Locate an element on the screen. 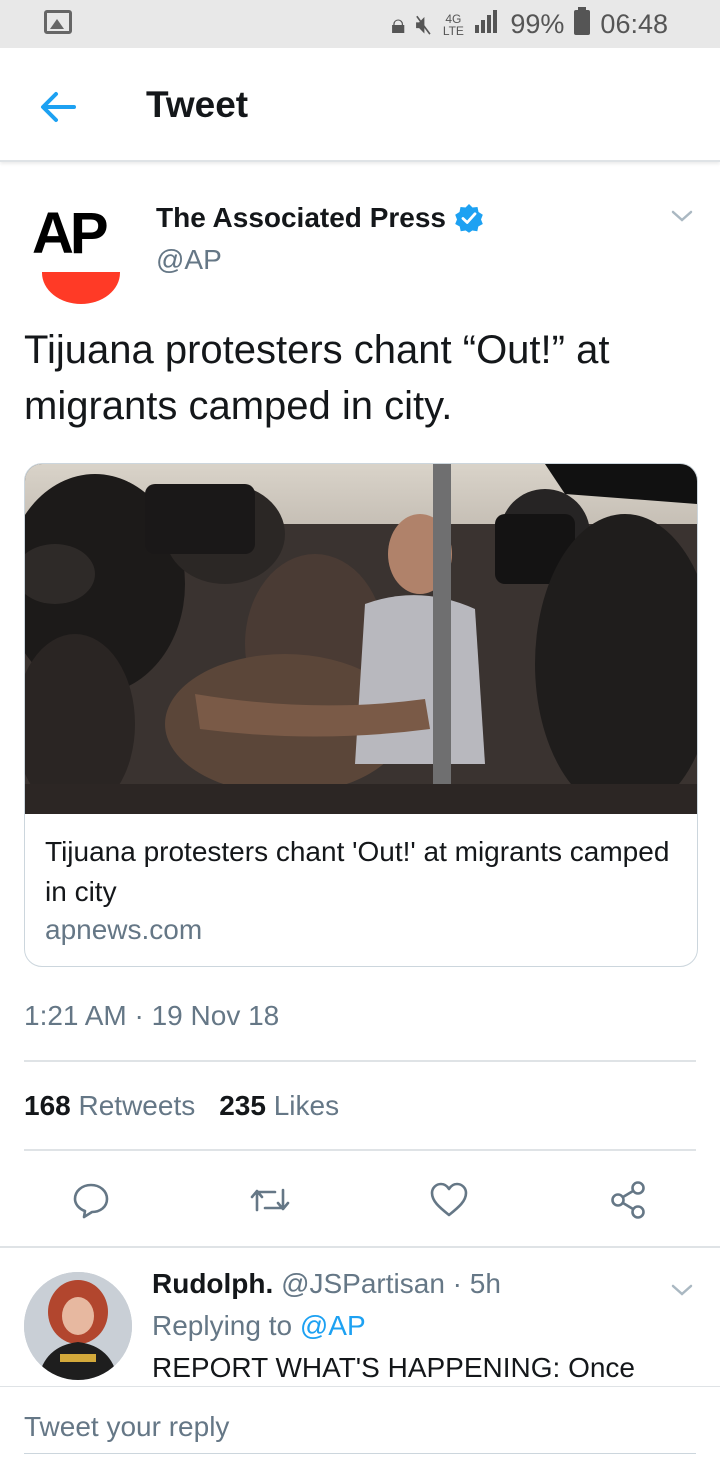 This screenshot has width=720, height=1481. clock: 06:48 is located at coordinates (634, 24).